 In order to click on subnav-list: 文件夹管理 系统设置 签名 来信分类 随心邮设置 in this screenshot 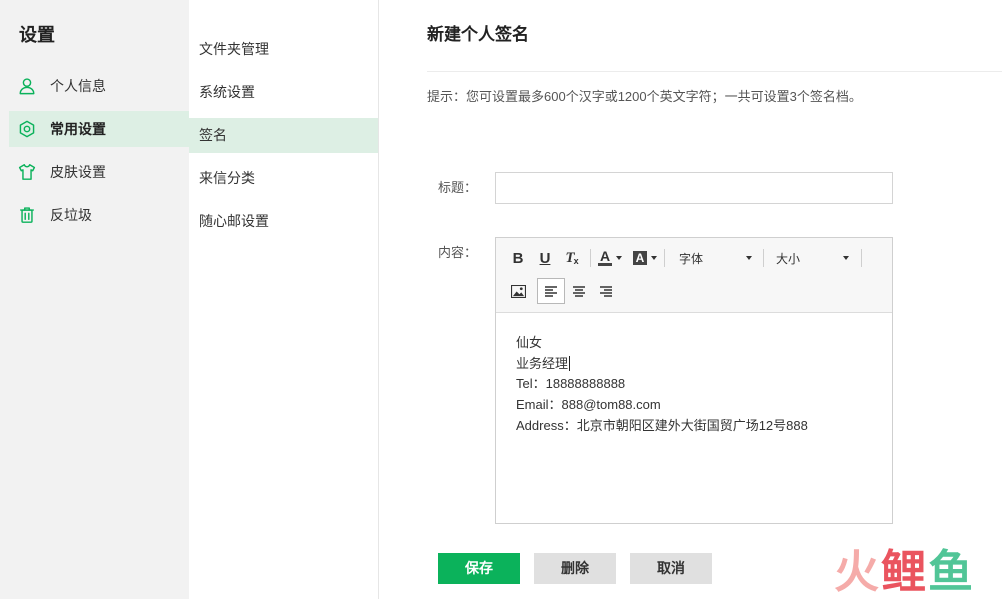, I will do `click(283, 139)`.